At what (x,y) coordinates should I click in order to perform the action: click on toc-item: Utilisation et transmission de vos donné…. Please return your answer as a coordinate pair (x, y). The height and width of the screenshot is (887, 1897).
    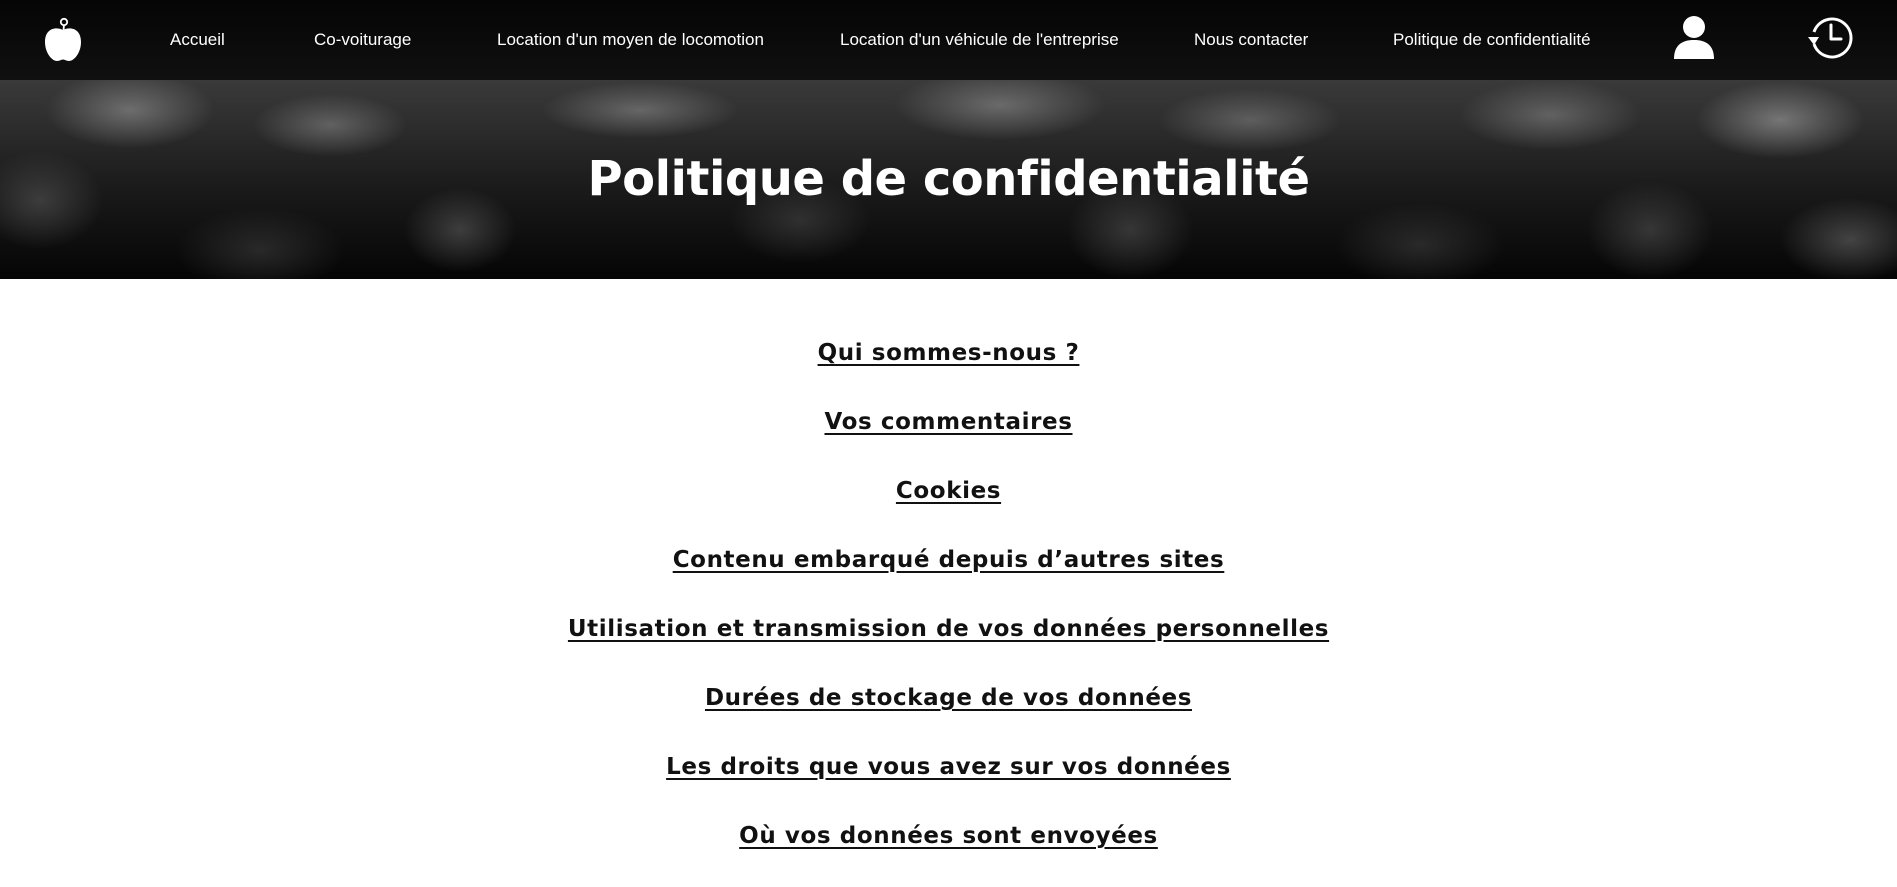
    Looking at the image, I should click on (948, 629).